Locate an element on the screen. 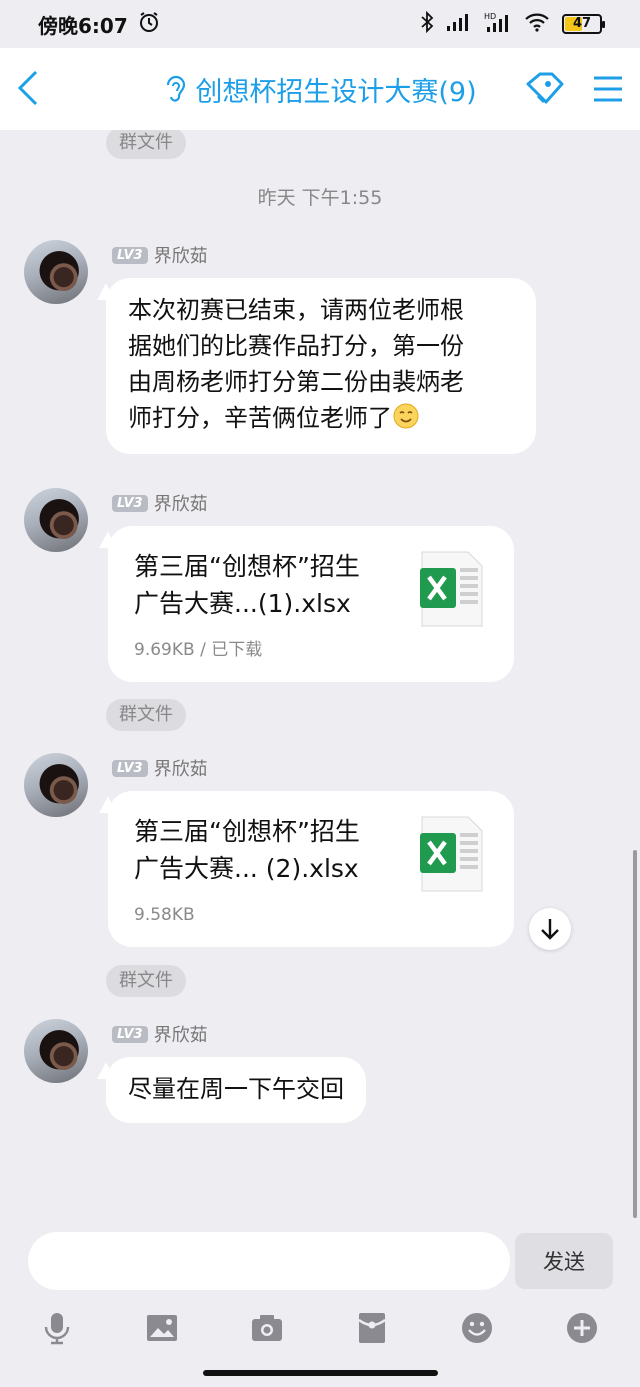 This screenshot has height=1387, width=640. emoji-button is located at coordinates (477, 1328).